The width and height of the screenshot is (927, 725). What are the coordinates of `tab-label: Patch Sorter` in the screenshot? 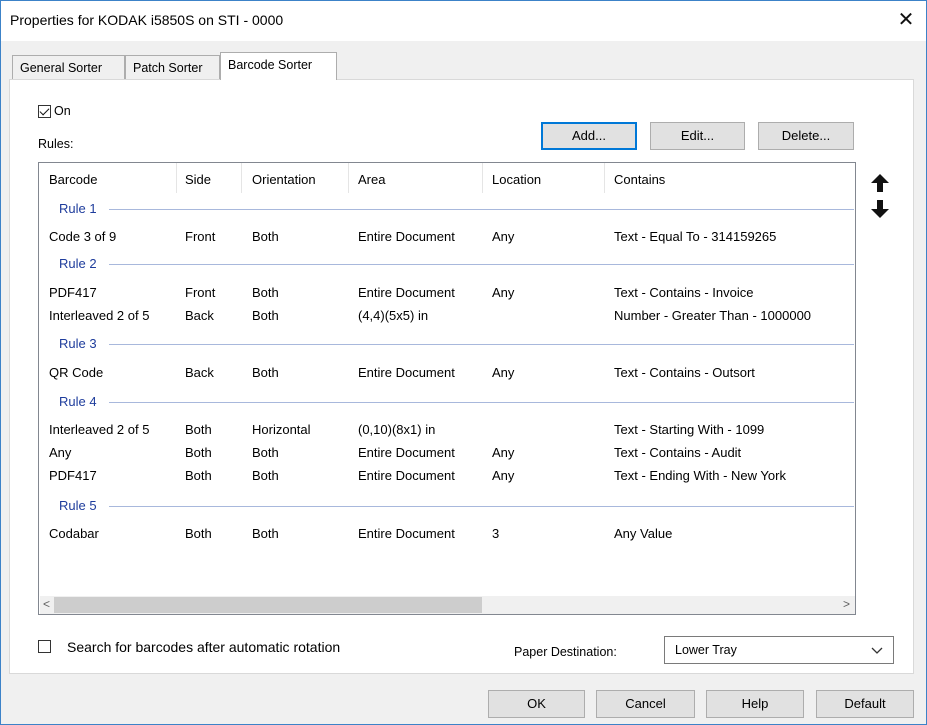 It's located at (168, 68).